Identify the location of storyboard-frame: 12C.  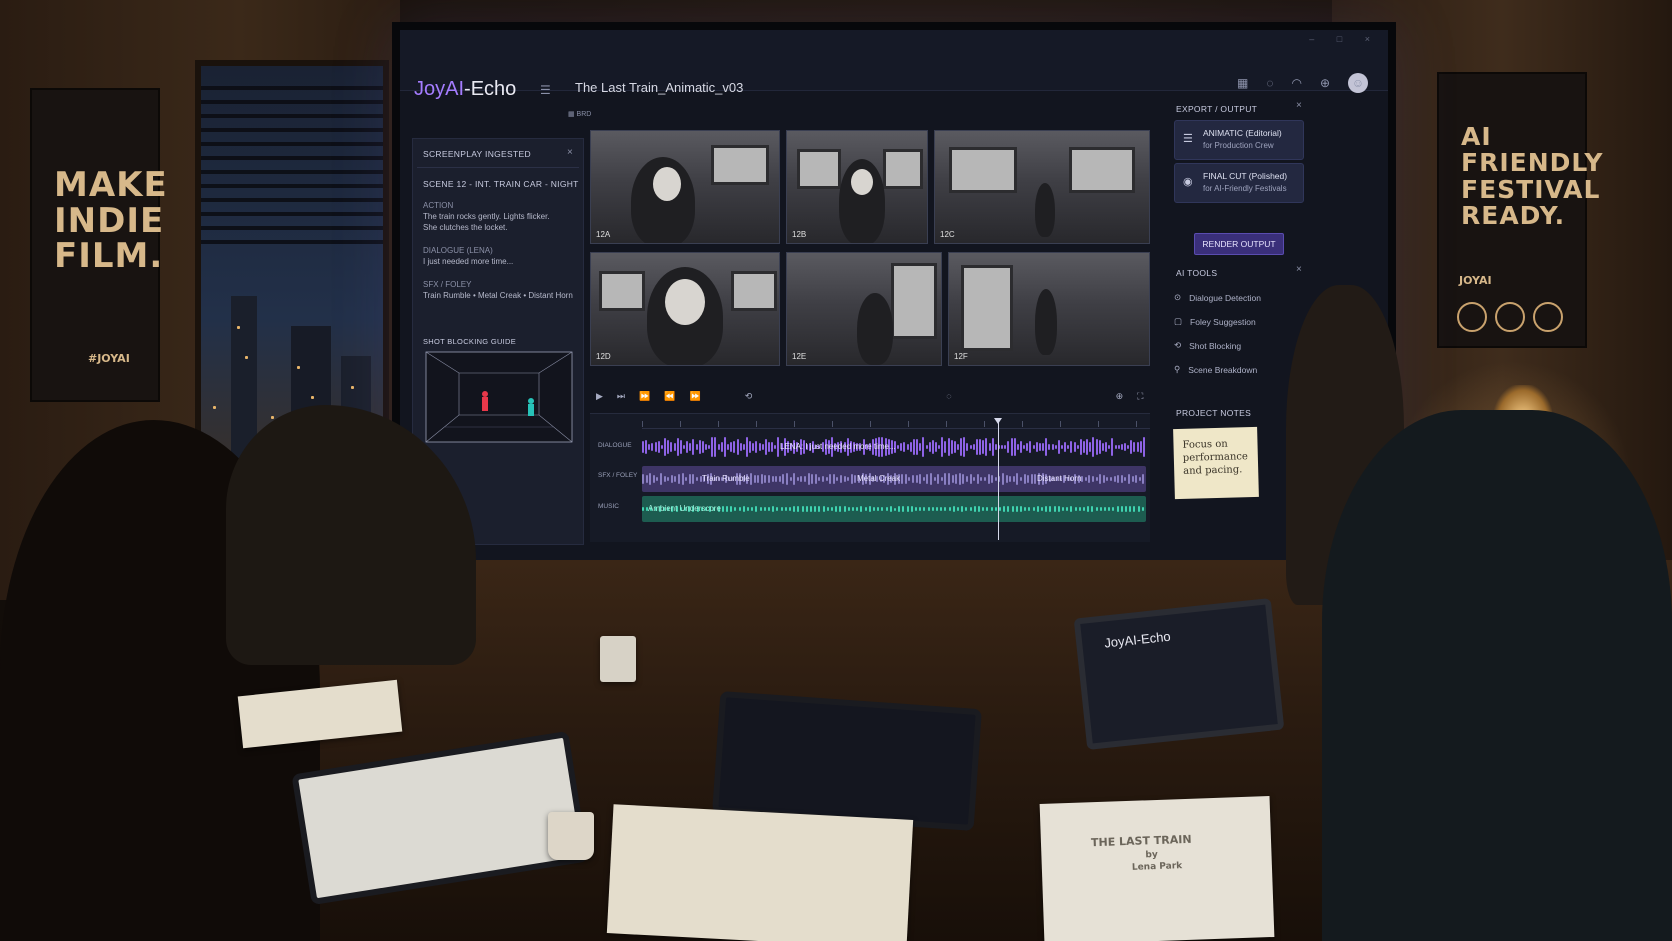
(1042, 187).